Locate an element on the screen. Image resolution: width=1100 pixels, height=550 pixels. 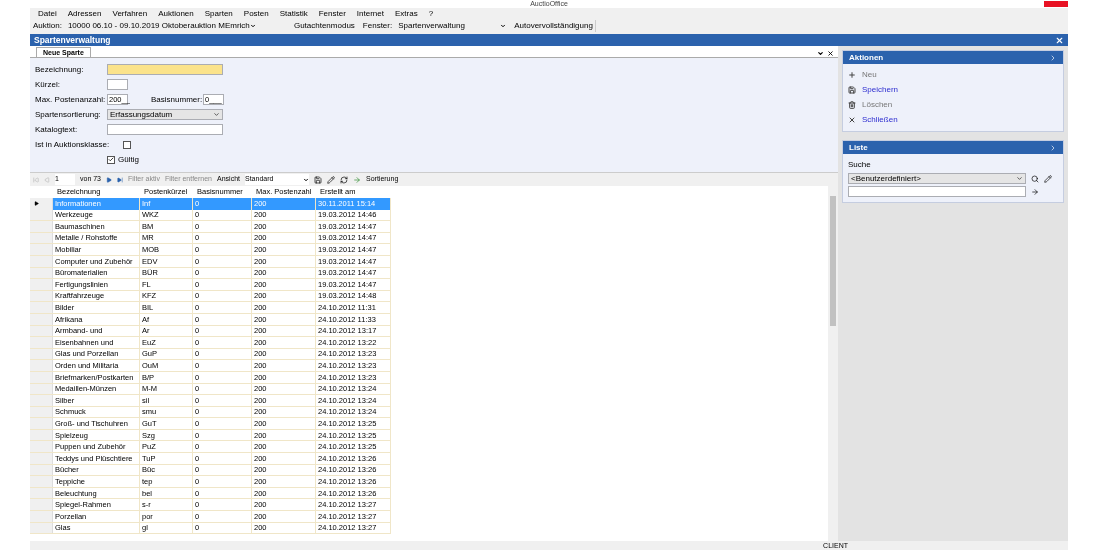
action-link: Schließen is located at coordinates (880, 120).